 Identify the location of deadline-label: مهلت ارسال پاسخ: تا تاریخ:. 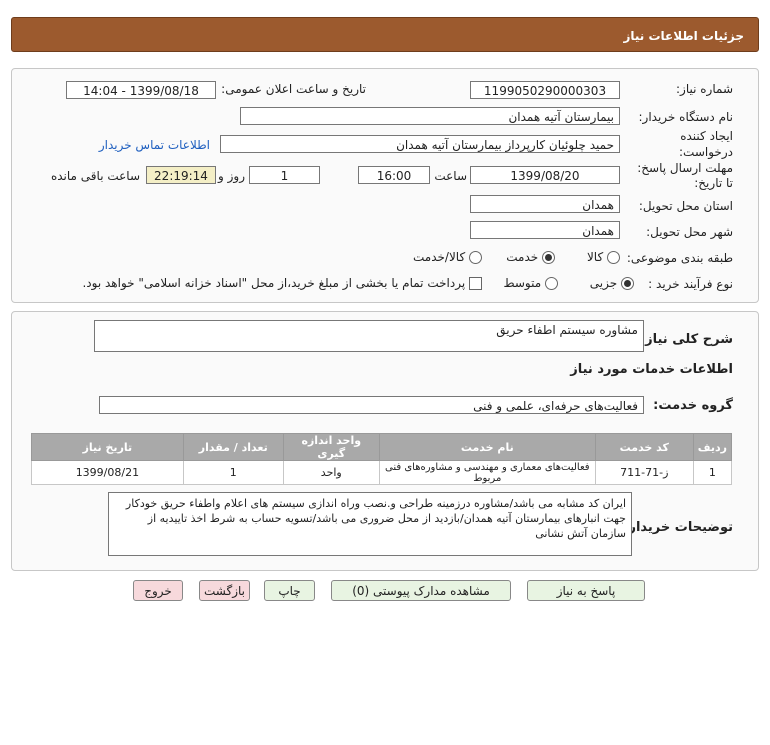
(685, 175).